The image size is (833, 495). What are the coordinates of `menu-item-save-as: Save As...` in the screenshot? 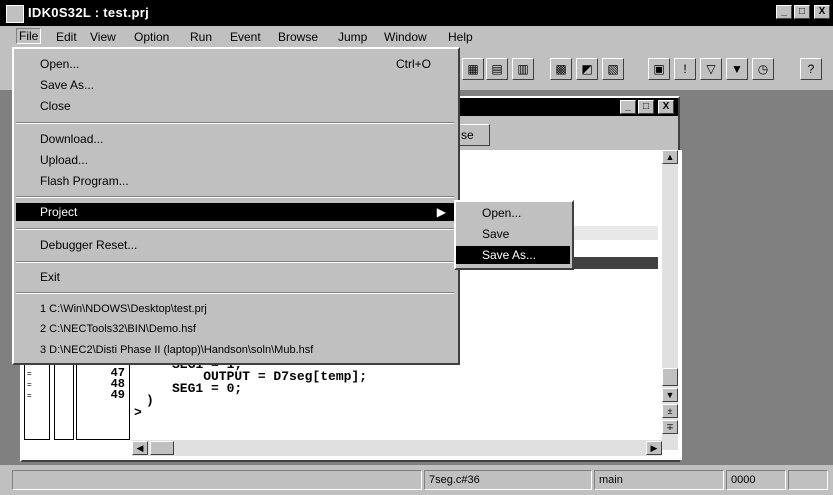 It's located at (67, 85).